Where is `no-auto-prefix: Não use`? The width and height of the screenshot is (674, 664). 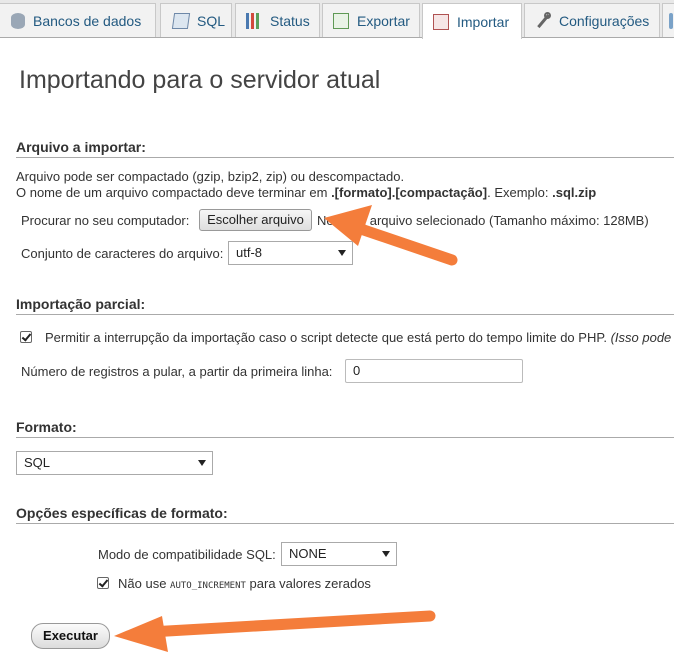 no-auto-prefix: Não use is located at coordinates (142, 583).